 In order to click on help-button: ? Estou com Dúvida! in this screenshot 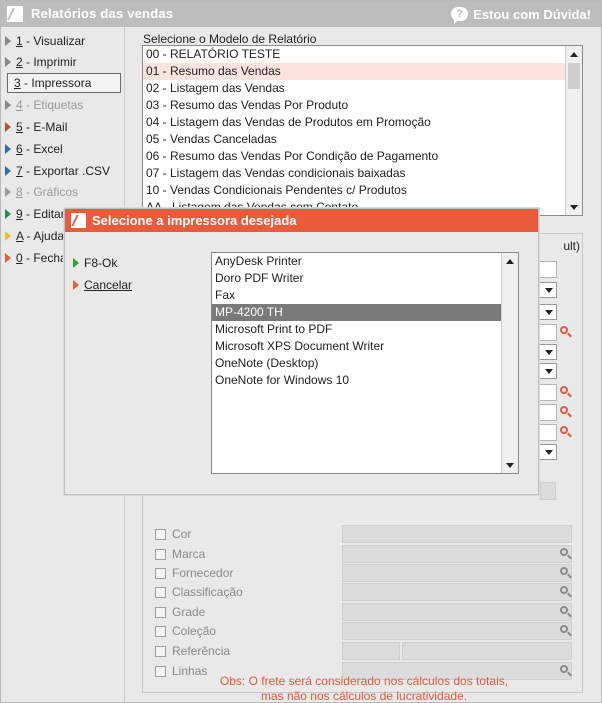, I will do `click(521, 14)`.